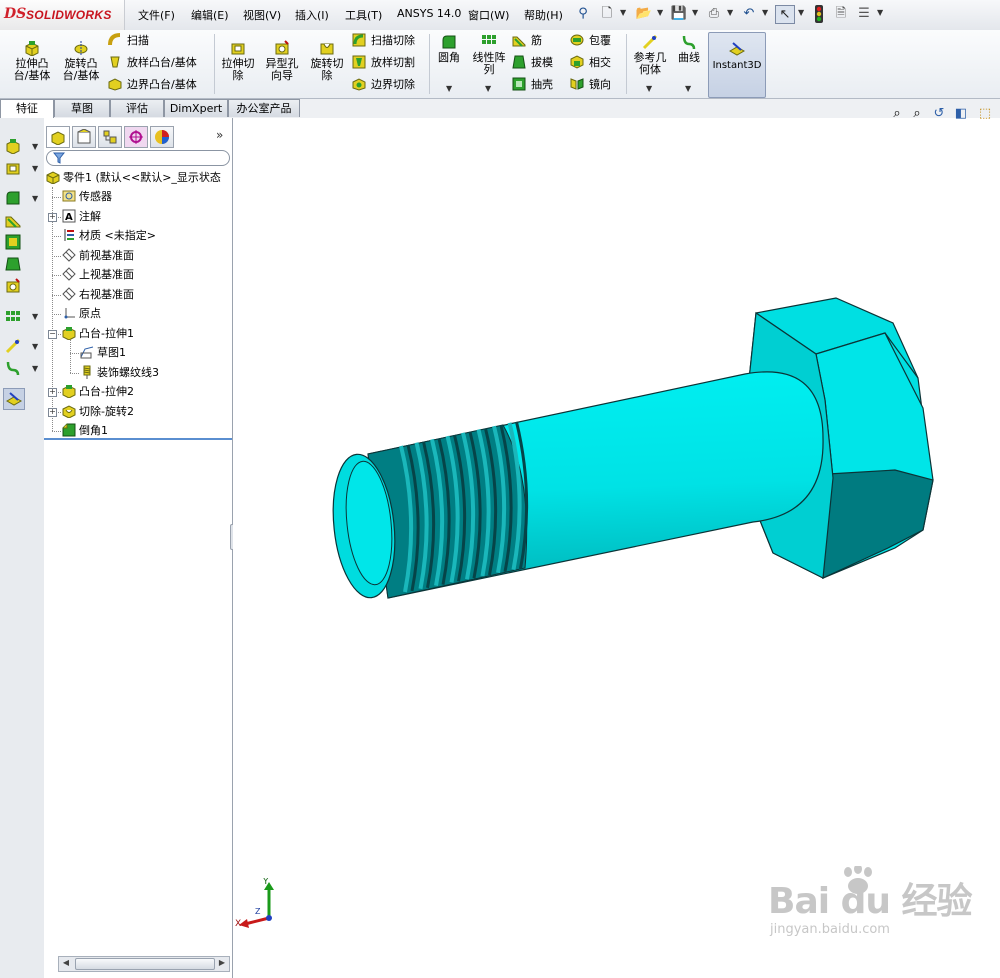 The image size is (1000, 978). Describe the element at coordinates (13, 146) in the screenshot. I see `extrude-boss-icon` at that location.